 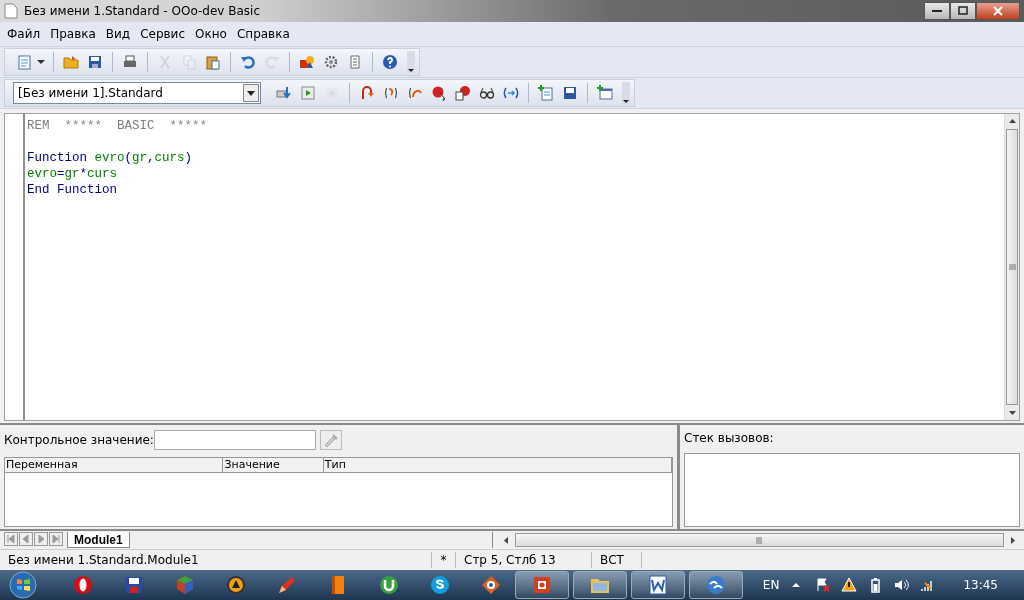 What do you see at coordinates (355, 62) in the screenshot?
I see `scroll-icon` at bounding box center [355, 62].